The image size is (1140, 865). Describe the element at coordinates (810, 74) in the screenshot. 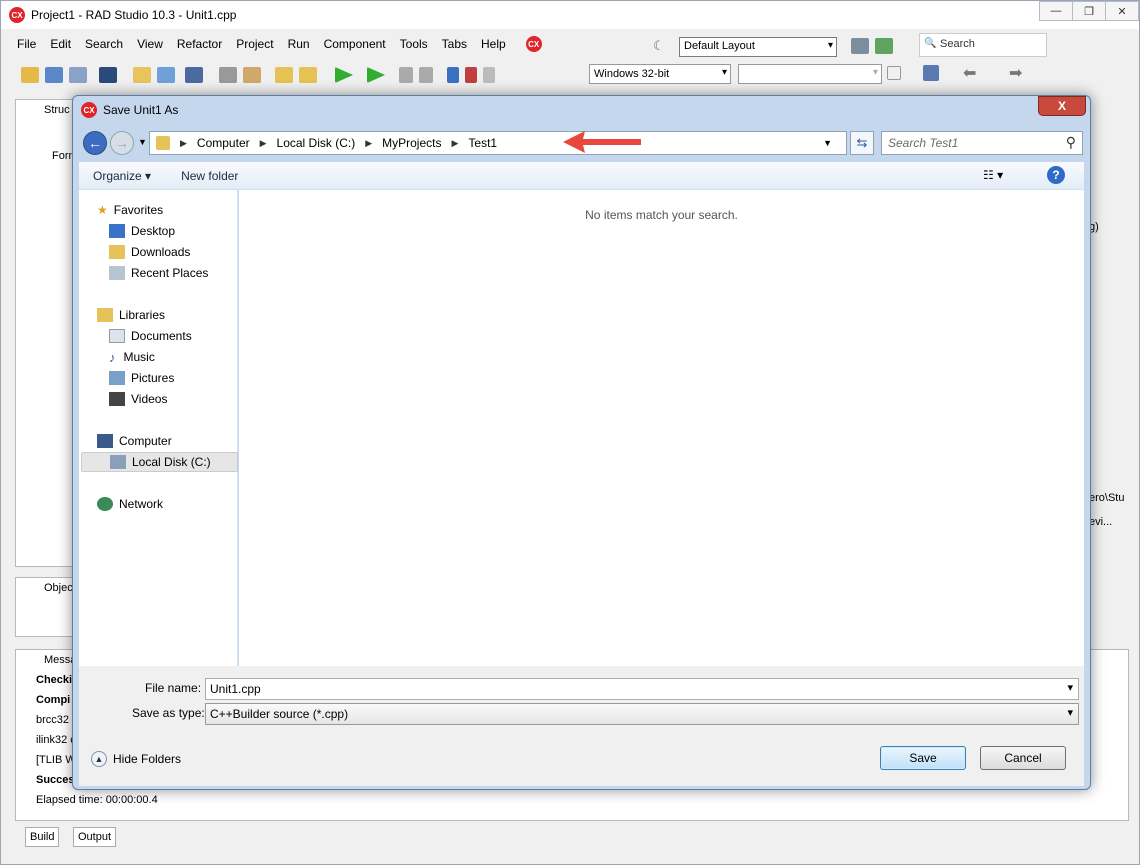

I see `config-dropdown` at that location.